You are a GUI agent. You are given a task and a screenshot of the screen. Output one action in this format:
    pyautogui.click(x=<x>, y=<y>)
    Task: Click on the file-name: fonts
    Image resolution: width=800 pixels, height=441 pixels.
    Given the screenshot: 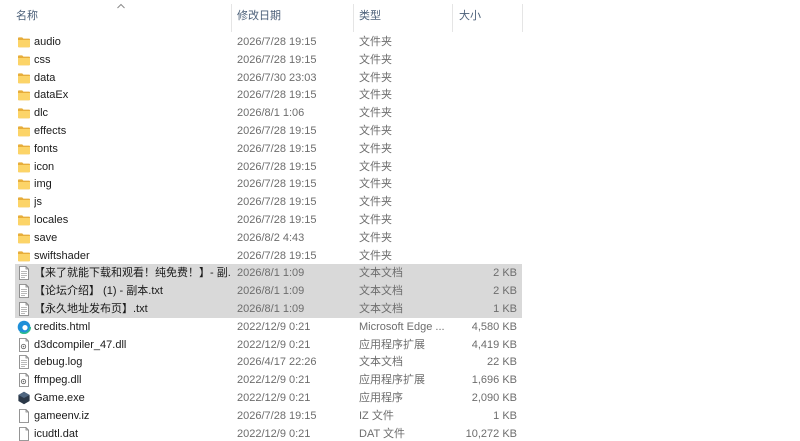 What is the action you would take?
    pyautogui.click(x=46, y=148)
    